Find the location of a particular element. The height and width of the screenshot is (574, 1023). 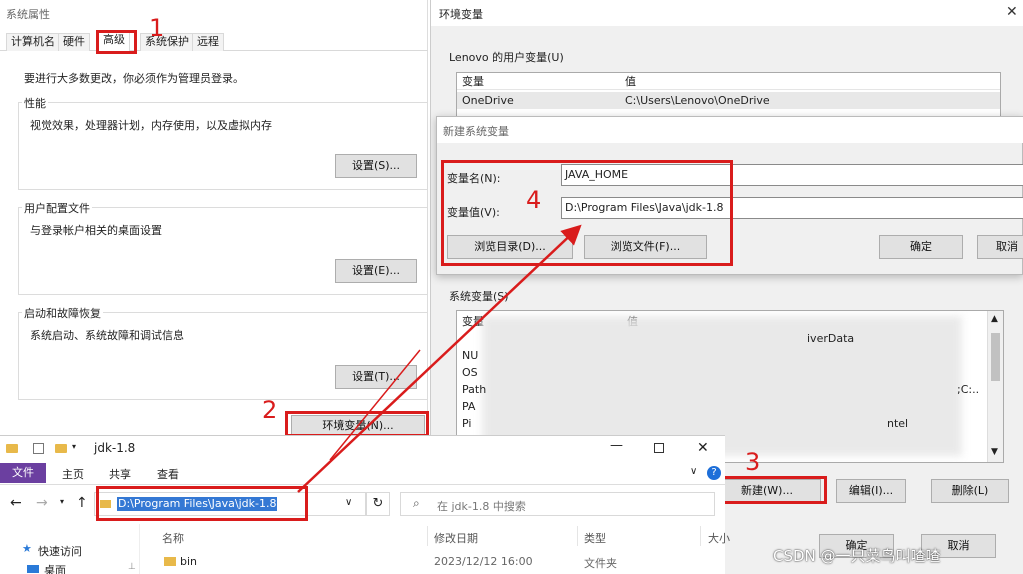

watermark: CSDN @一只菜鸟叫喳喳 is located at coordinates (857, 556).